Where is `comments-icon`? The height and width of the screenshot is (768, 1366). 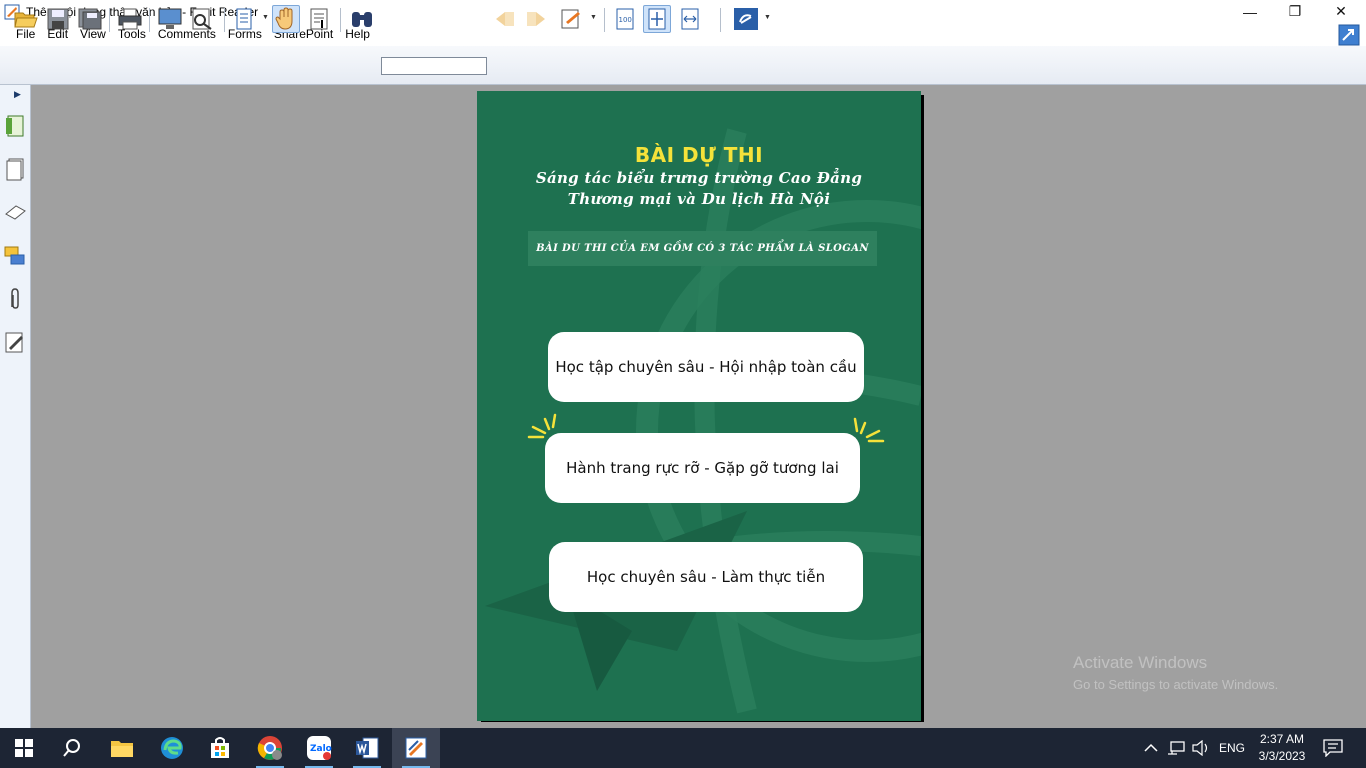 comments-icon is located at coordinates (15, 256).